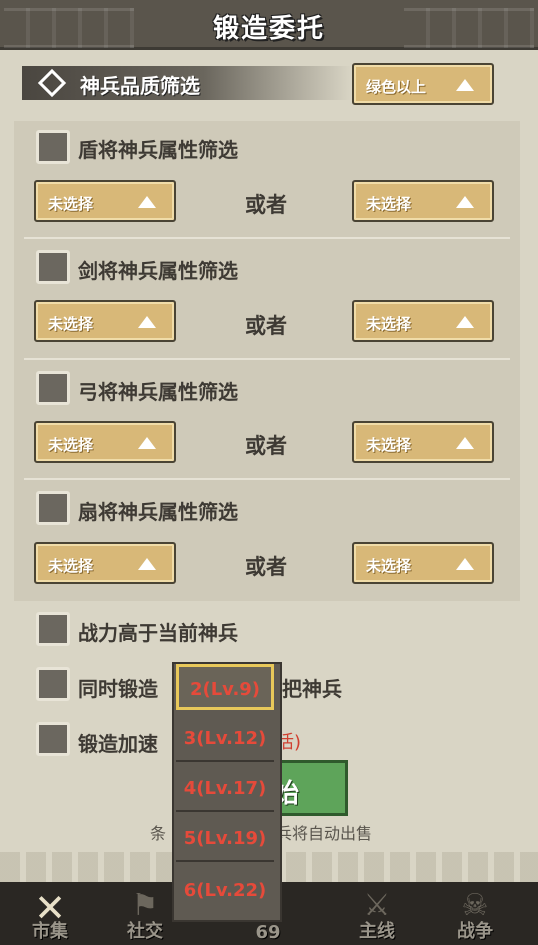 The width and height of the screenshot is (538, 945). What do you see at coordinates (53, 629) in the screenshot?
I see `power-higher-checkbox` at bounding box center [53, 629].